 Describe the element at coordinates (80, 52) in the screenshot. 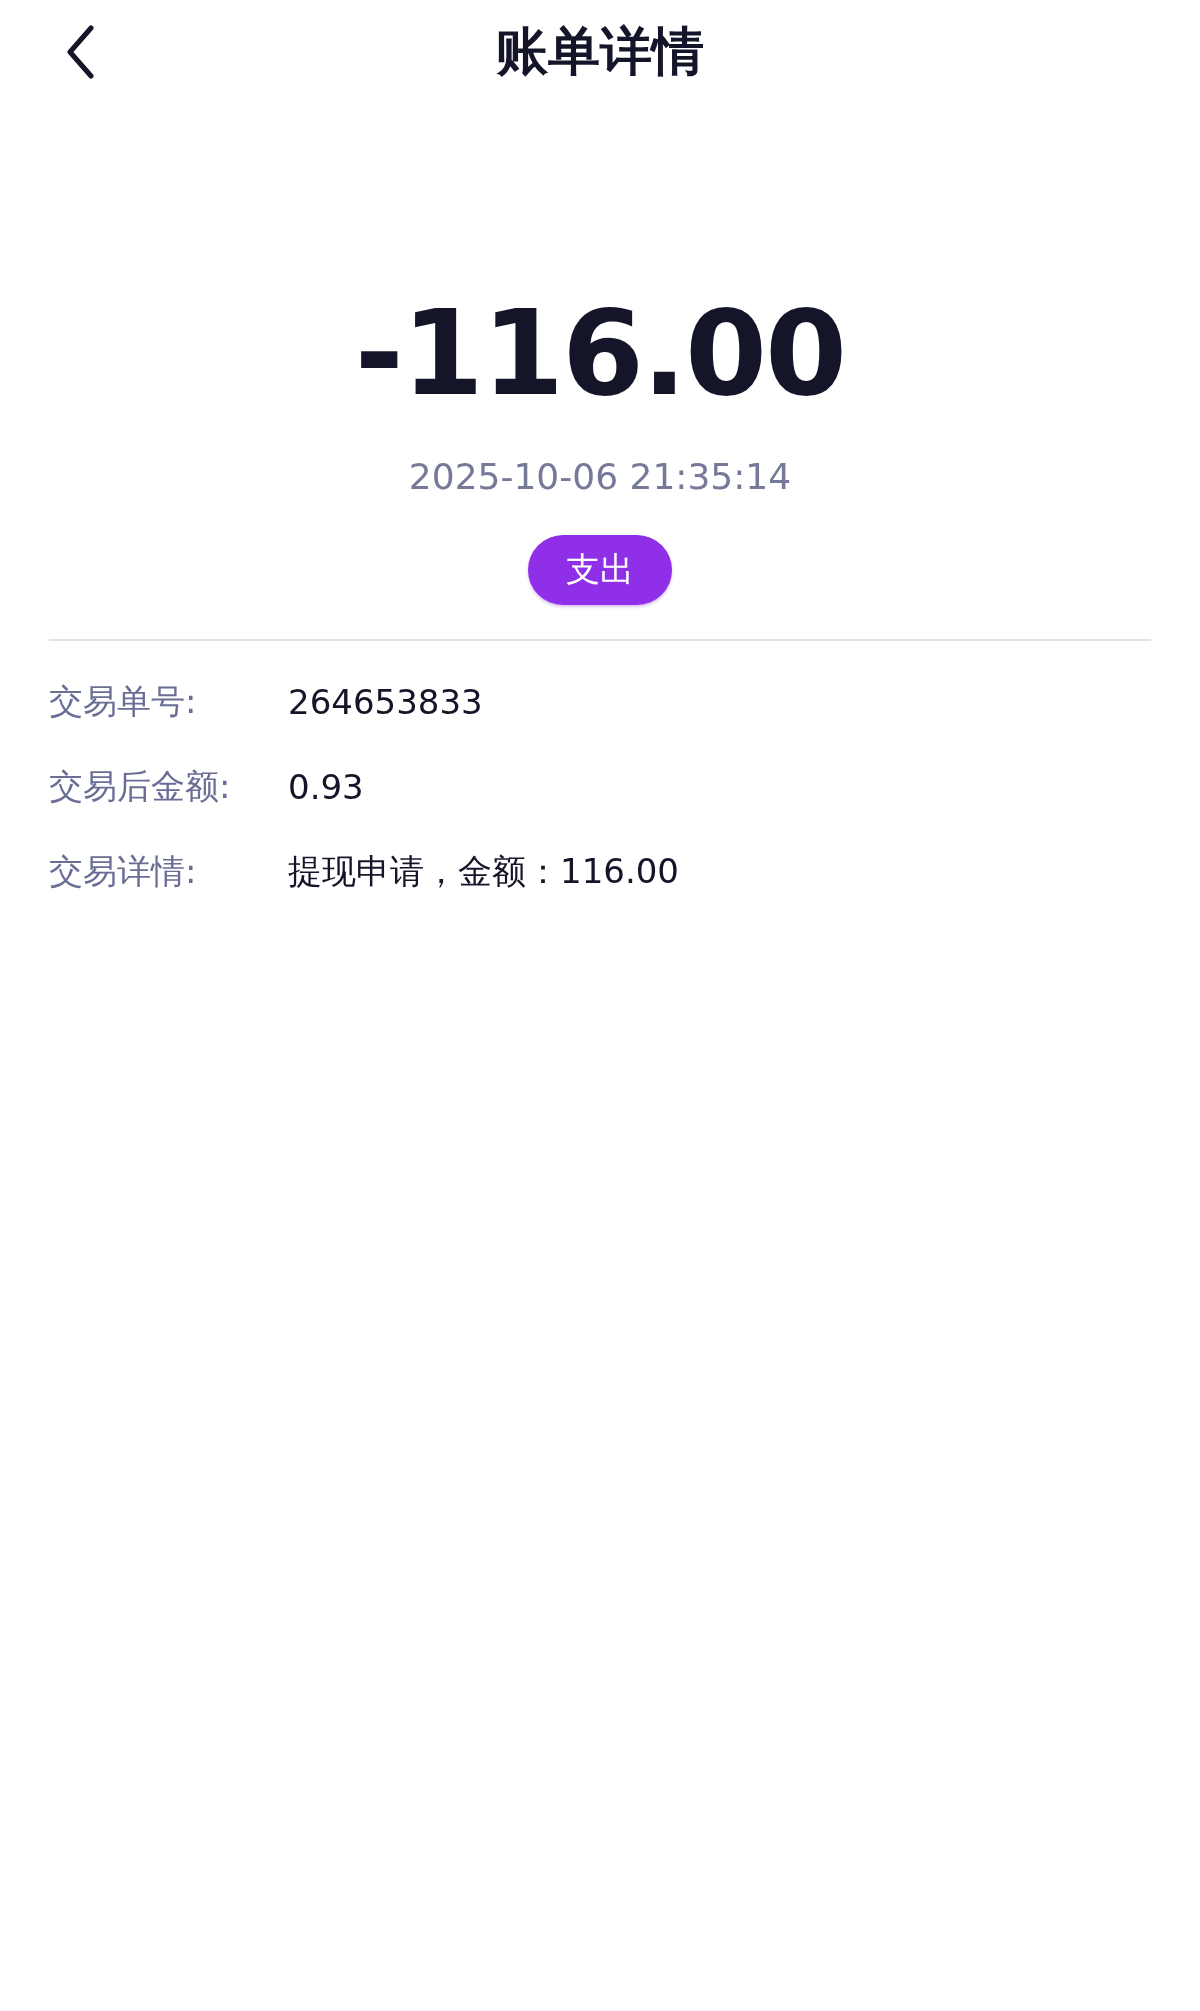

I see `back-icon` at that location.